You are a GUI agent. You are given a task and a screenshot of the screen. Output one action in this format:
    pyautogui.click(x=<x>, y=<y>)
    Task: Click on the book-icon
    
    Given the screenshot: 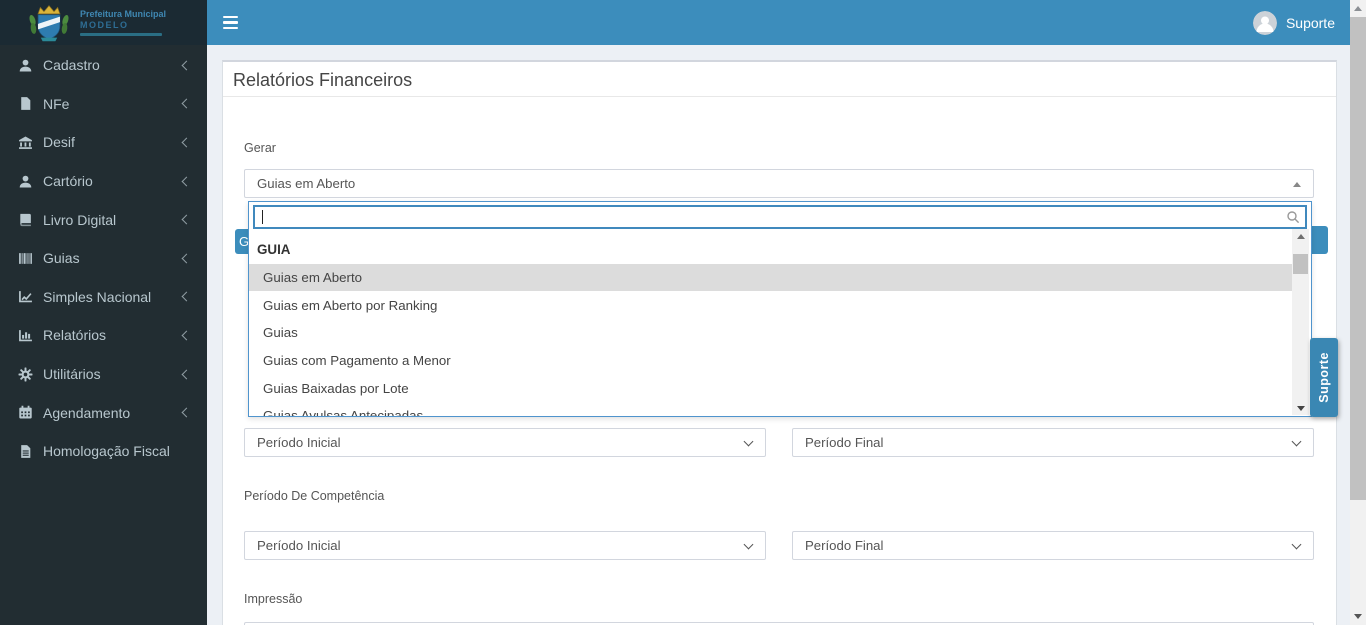 What is the action you would take?
    pyautogui.click(x=25, y=219)
    